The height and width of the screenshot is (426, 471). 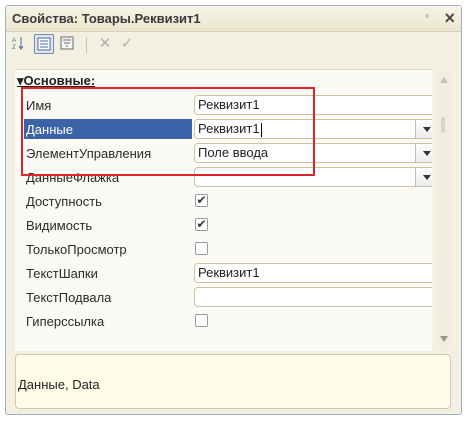 What do you see at coordinates (105, 43) in the screenshot?
I see `delete-icon: ✕` at bounding box center [105, 43].